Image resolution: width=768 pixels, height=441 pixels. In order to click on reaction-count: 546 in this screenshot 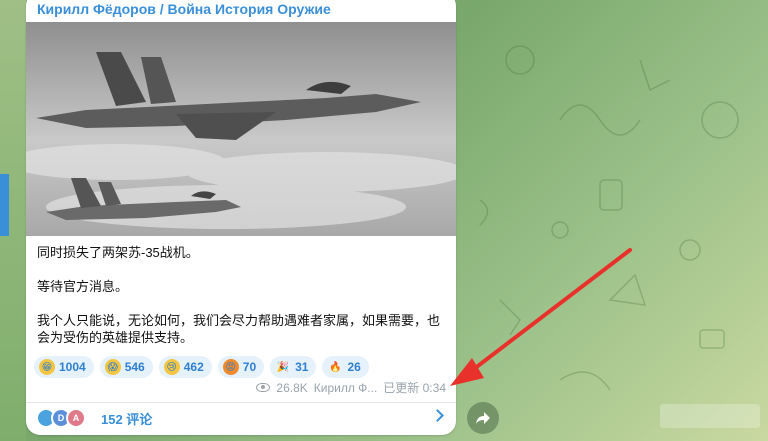, I will do `click(134, 367)`.